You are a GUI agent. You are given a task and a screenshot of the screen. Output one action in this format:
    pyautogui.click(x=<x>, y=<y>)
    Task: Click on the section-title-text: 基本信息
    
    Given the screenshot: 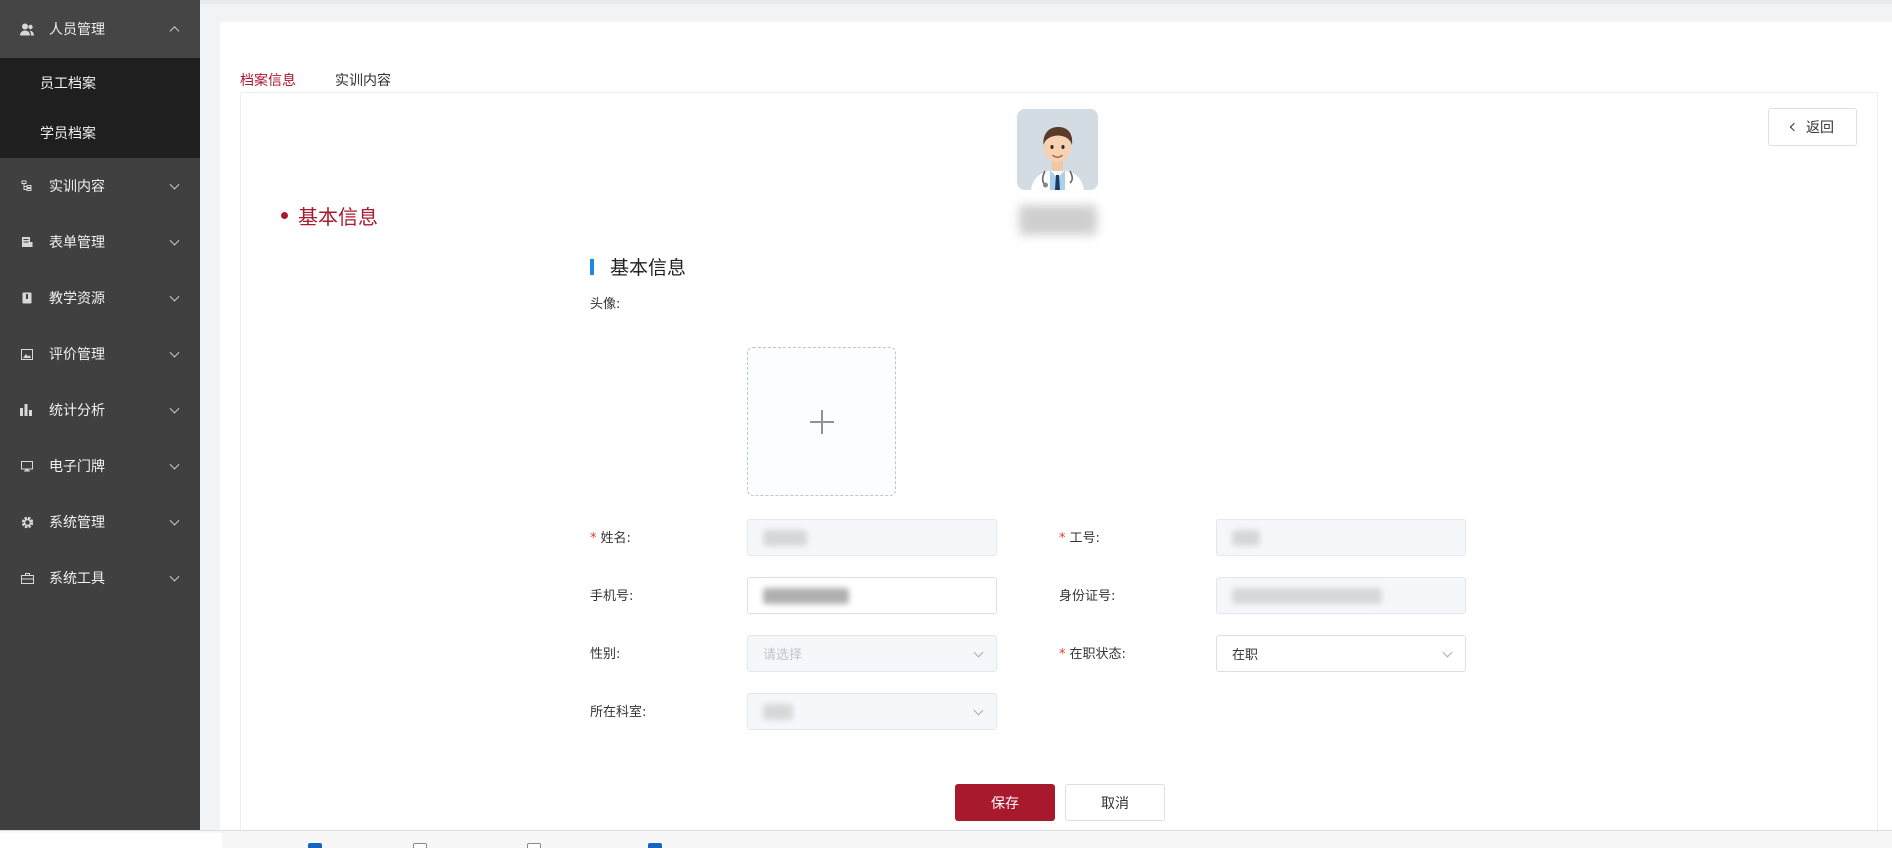 What is the action you would take?
    pyautogui.click(x=648, y=268)
    